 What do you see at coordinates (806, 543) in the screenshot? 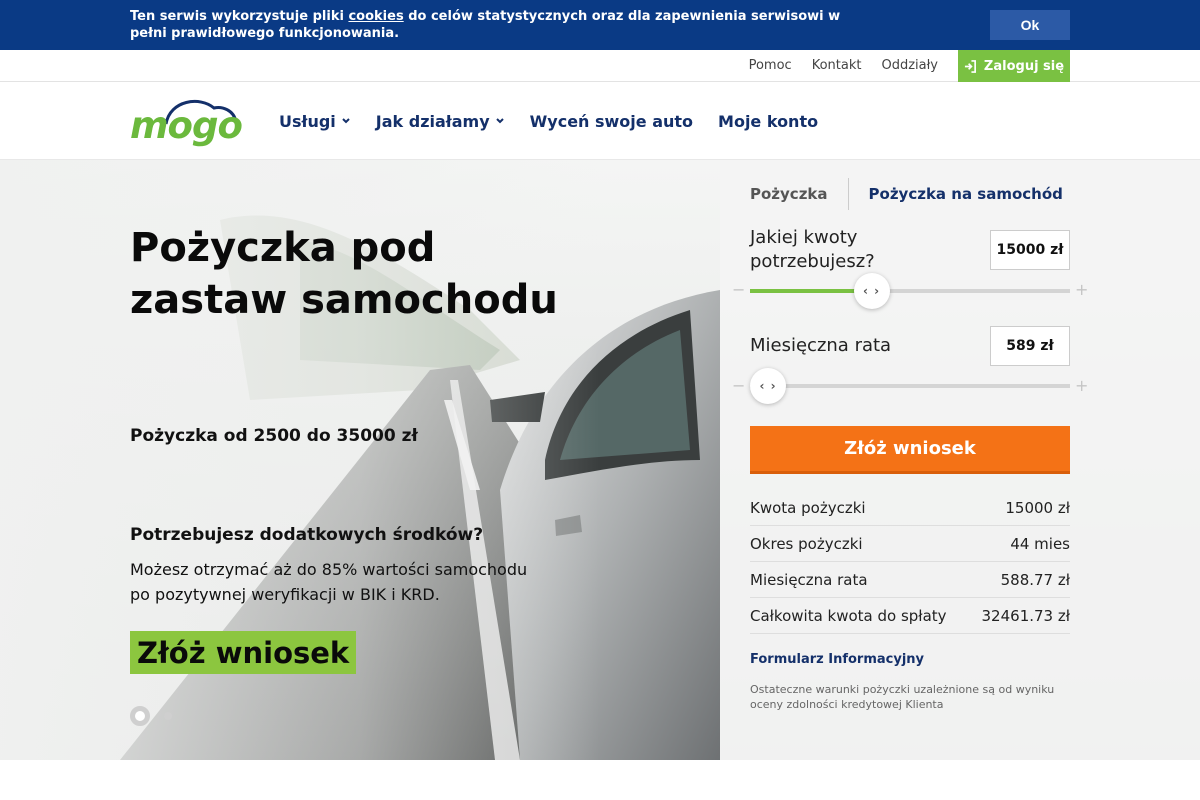
I see `summary-label: Okres pożyczki` at bounding box center [806, 543].